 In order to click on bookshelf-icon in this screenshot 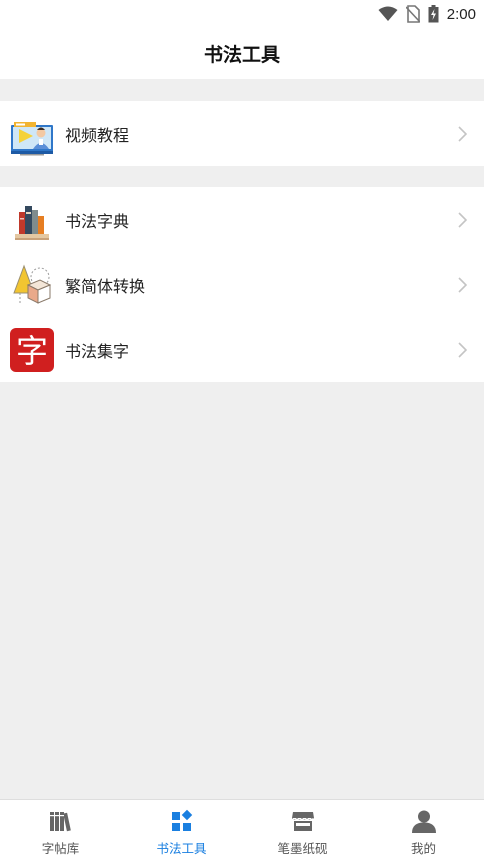, I will do `click(60, 822)`.